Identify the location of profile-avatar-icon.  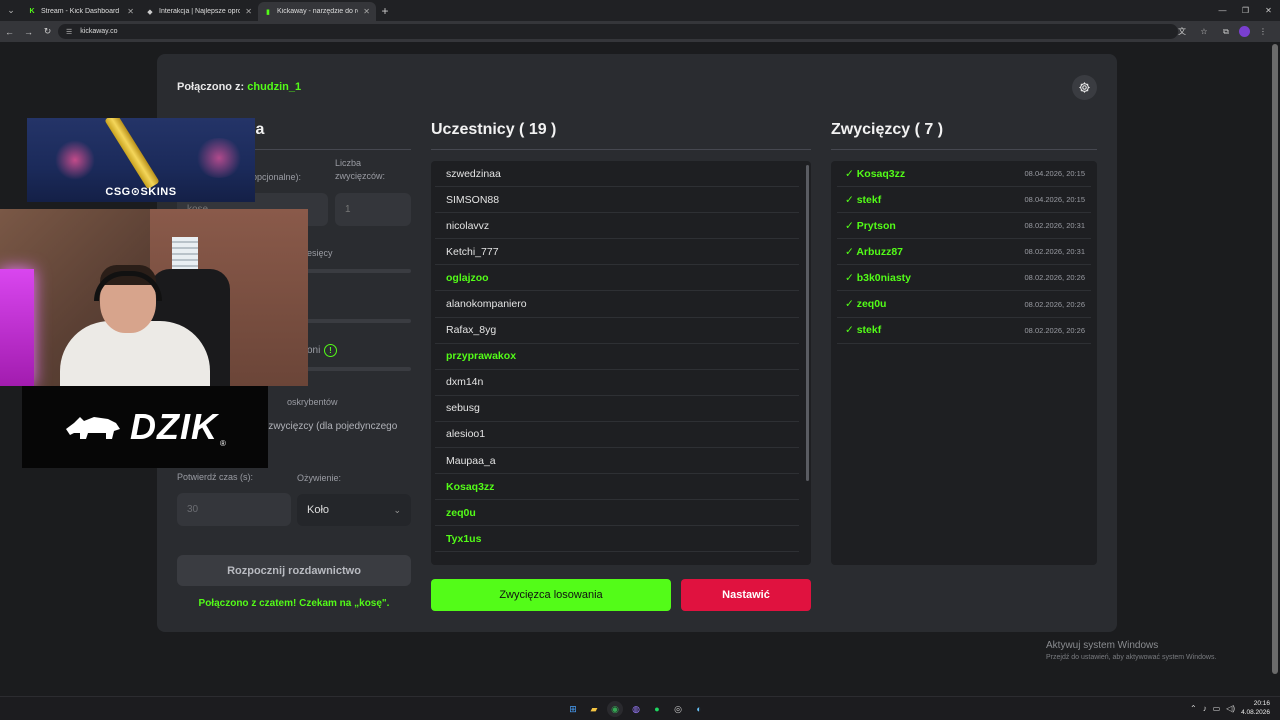
(1244, 31).